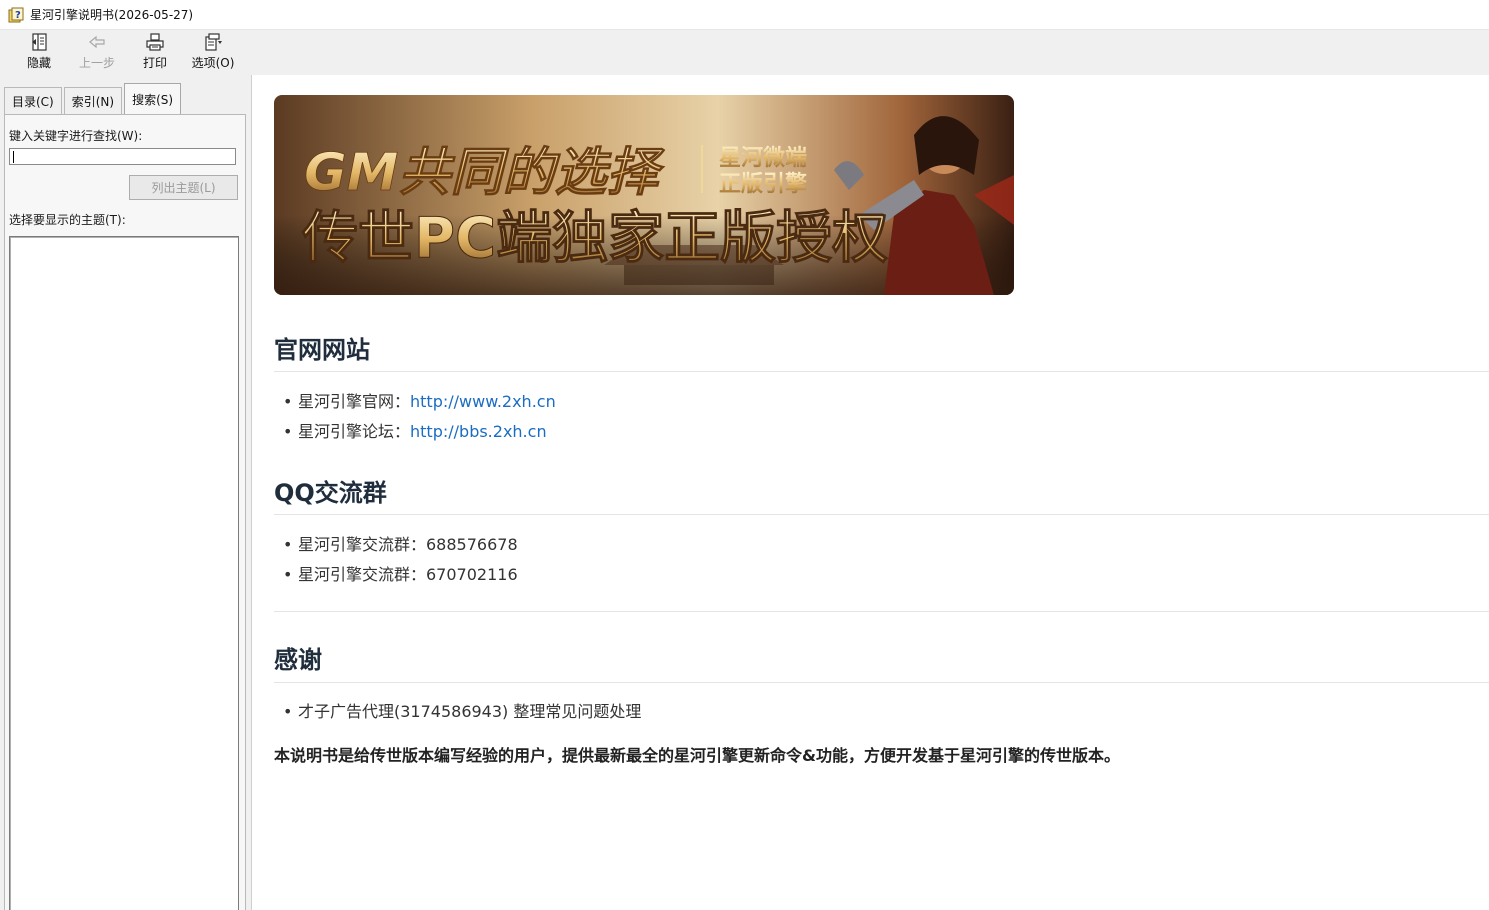 The height and width of the screenshot is (910, 1489). What do you see at coordinates (298, 660) in the screenshot?
I see `section-title-thanks: 感谢` at bounding box center [298, 660].